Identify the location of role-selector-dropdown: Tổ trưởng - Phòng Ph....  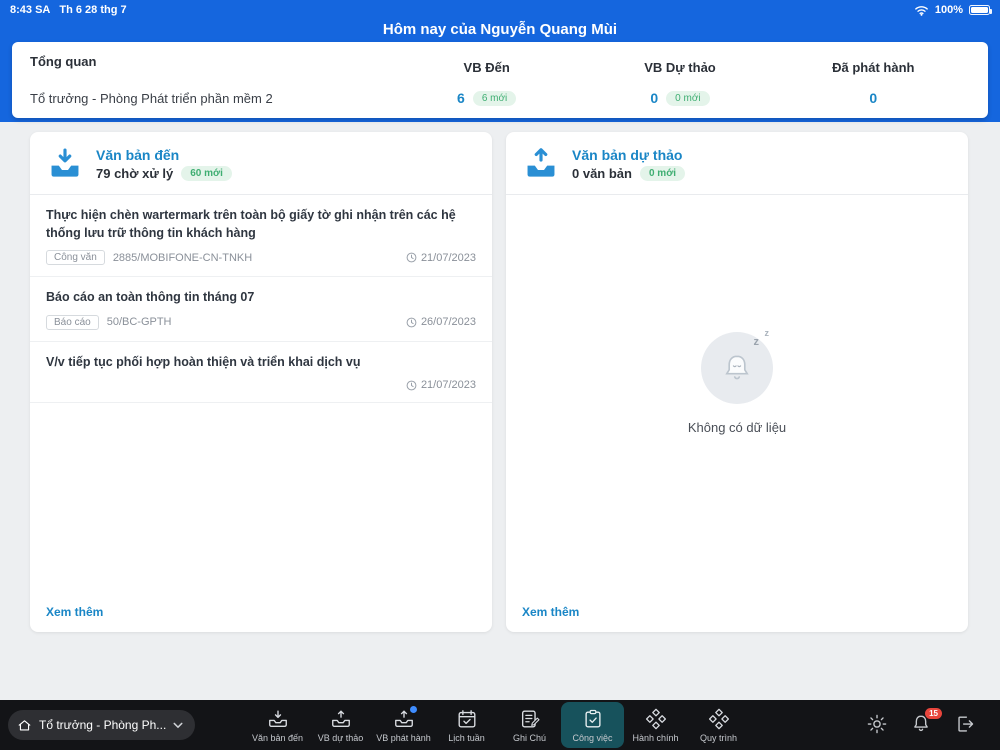
(102, 725).